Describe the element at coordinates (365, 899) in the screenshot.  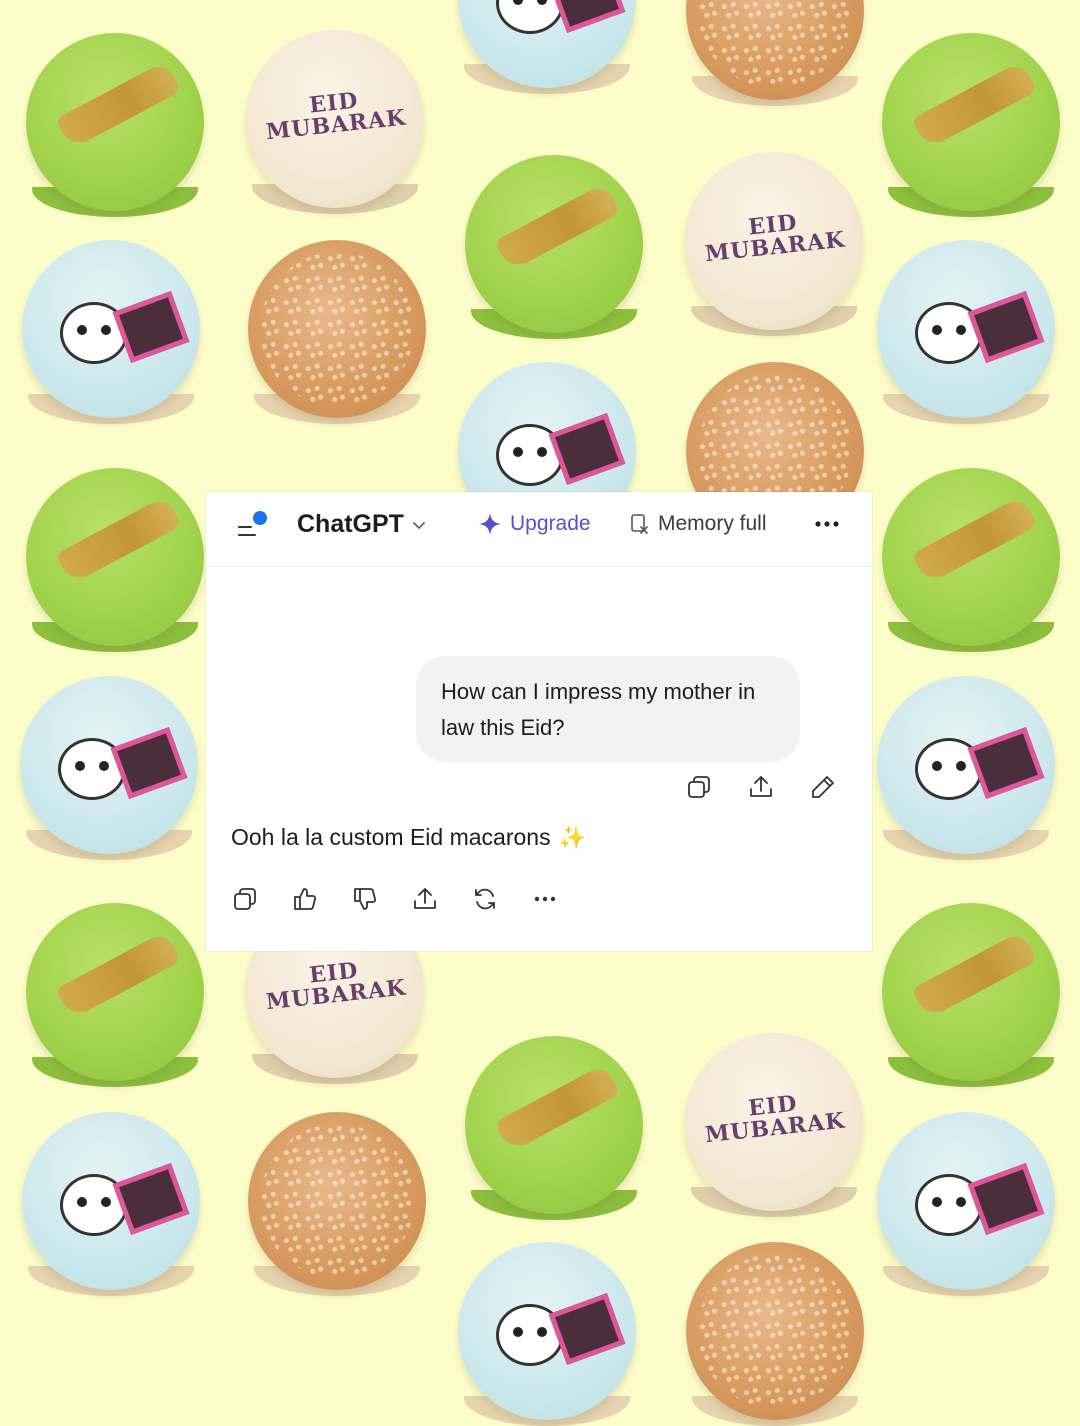
I see `thumbs-down-icon` at that location.